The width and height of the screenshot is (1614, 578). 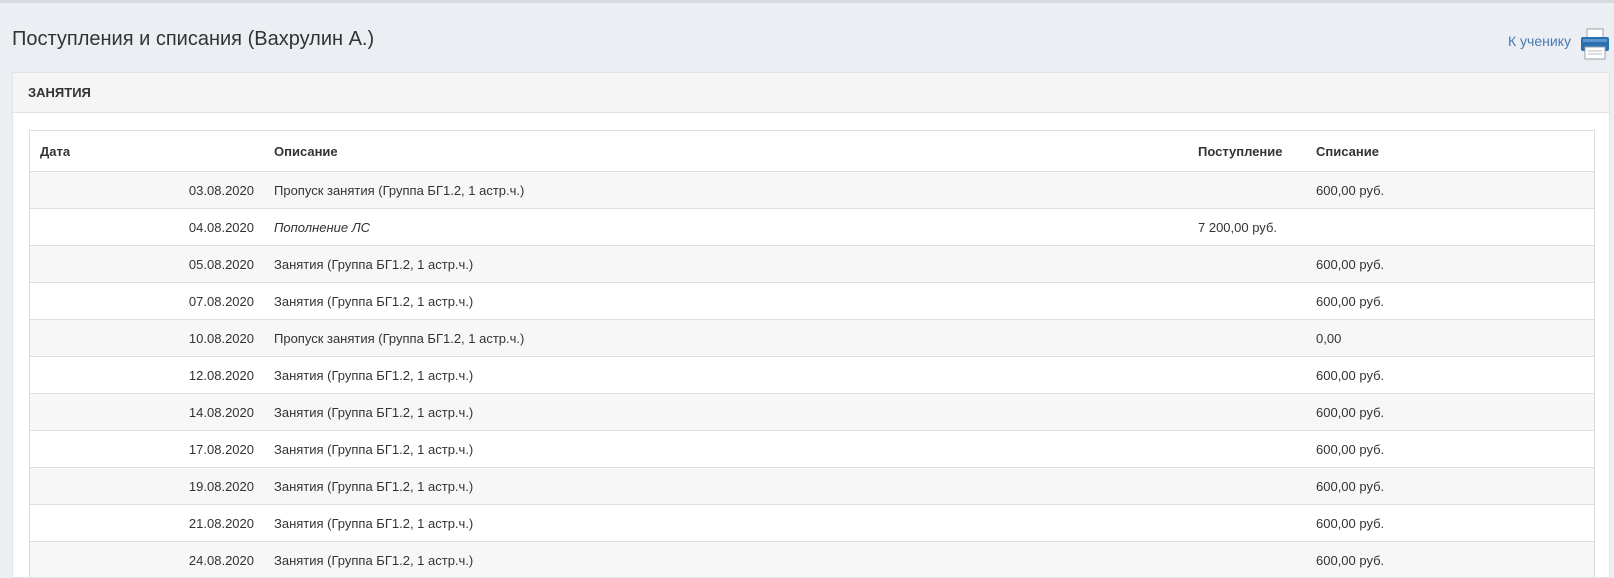 I want to click on cell-date: 14.08.2020, so click(x=147, y=412).